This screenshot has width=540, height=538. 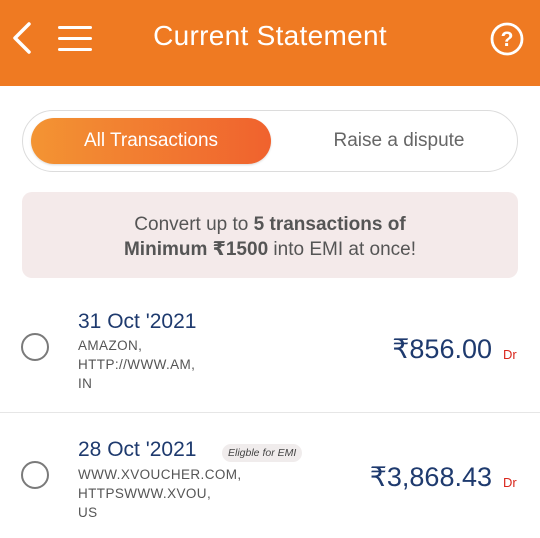 I want to click on transaction-description-line: IN, so click(x=85, y=383).